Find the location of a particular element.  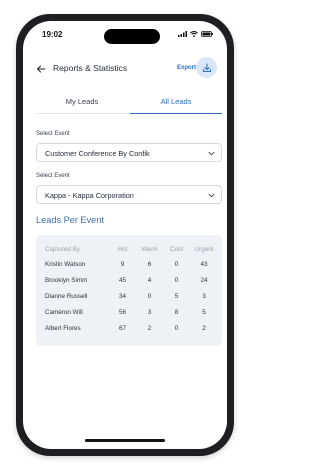

column-header: Captured By is located at coordinates (63, 249).